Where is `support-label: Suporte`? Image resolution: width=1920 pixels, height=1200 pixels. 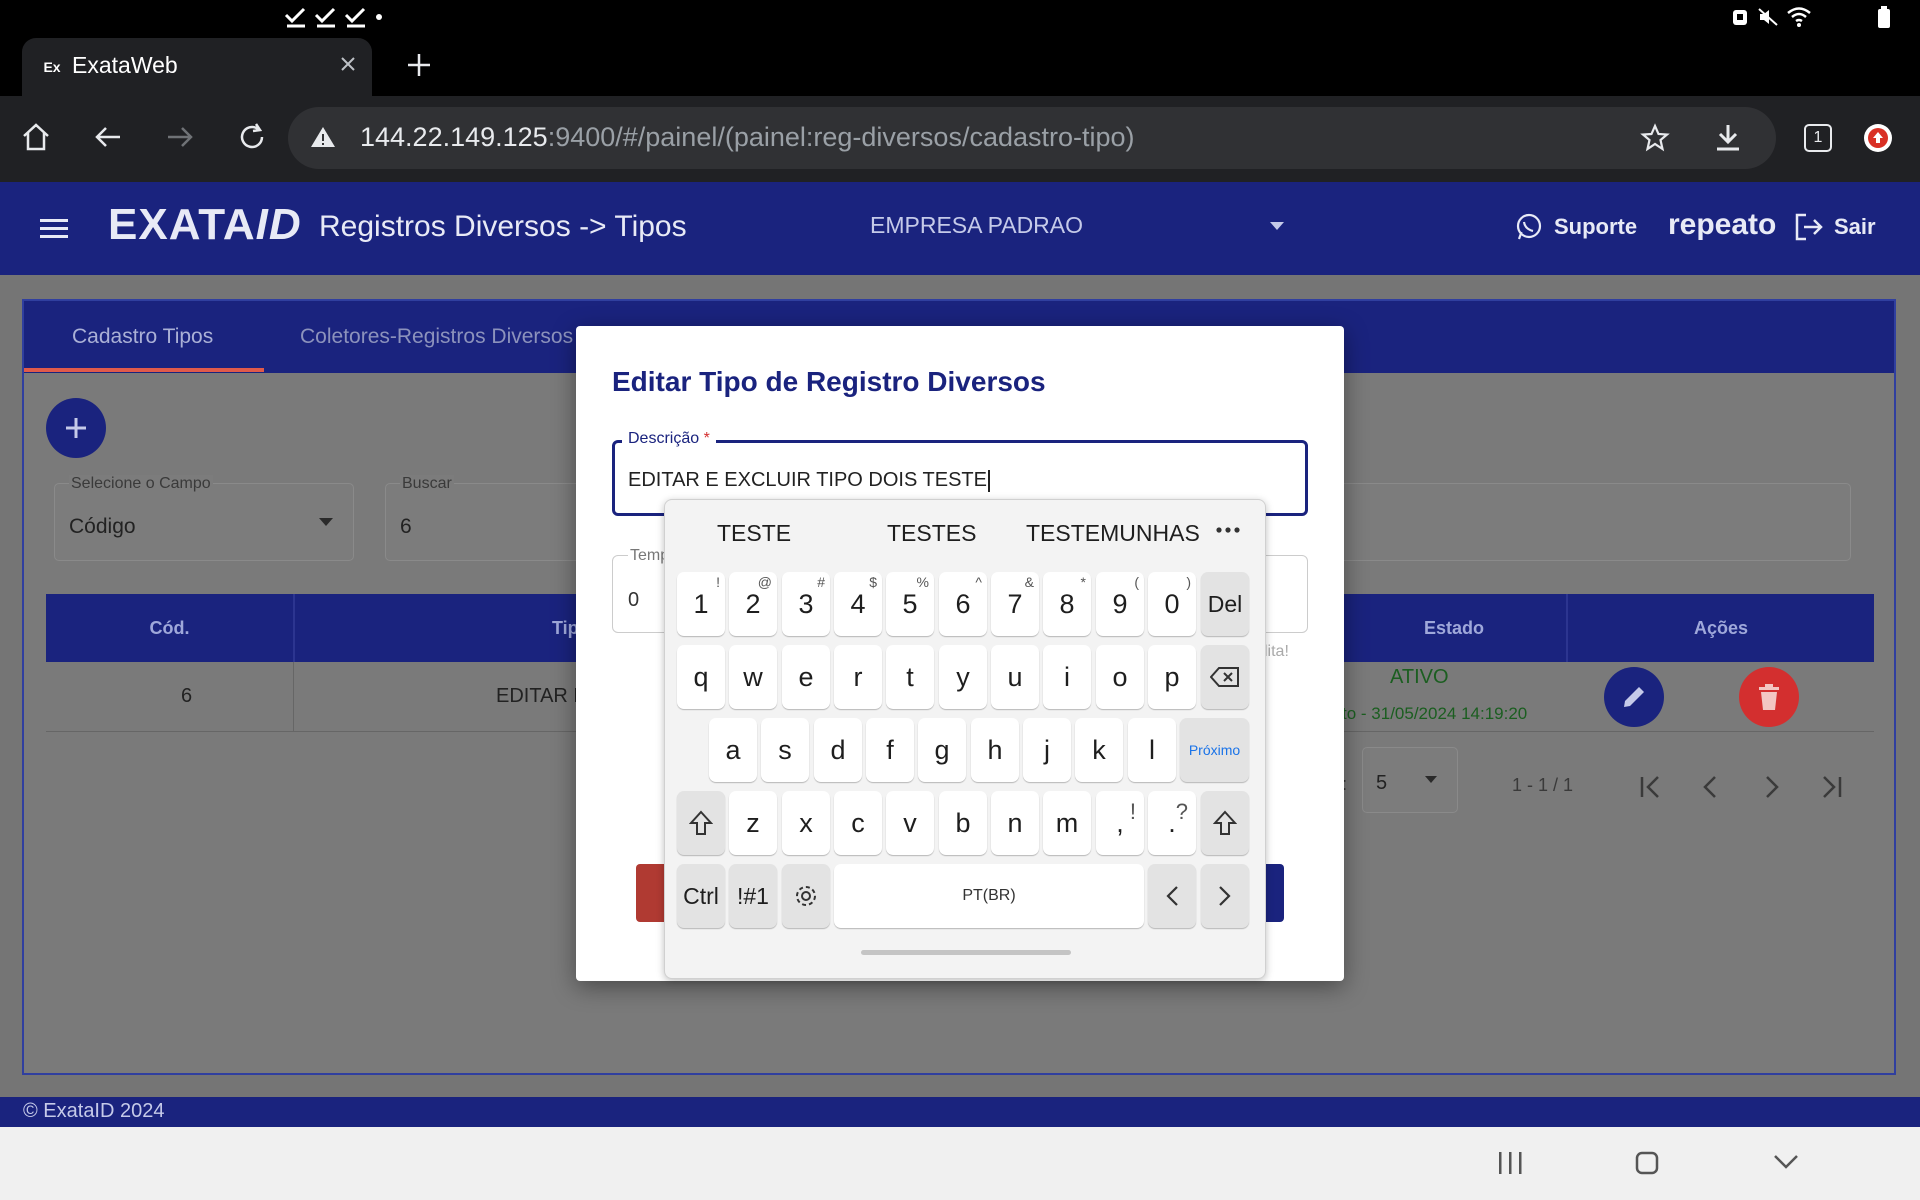
support-label: Suporte is located at coordinates (1596, 226).